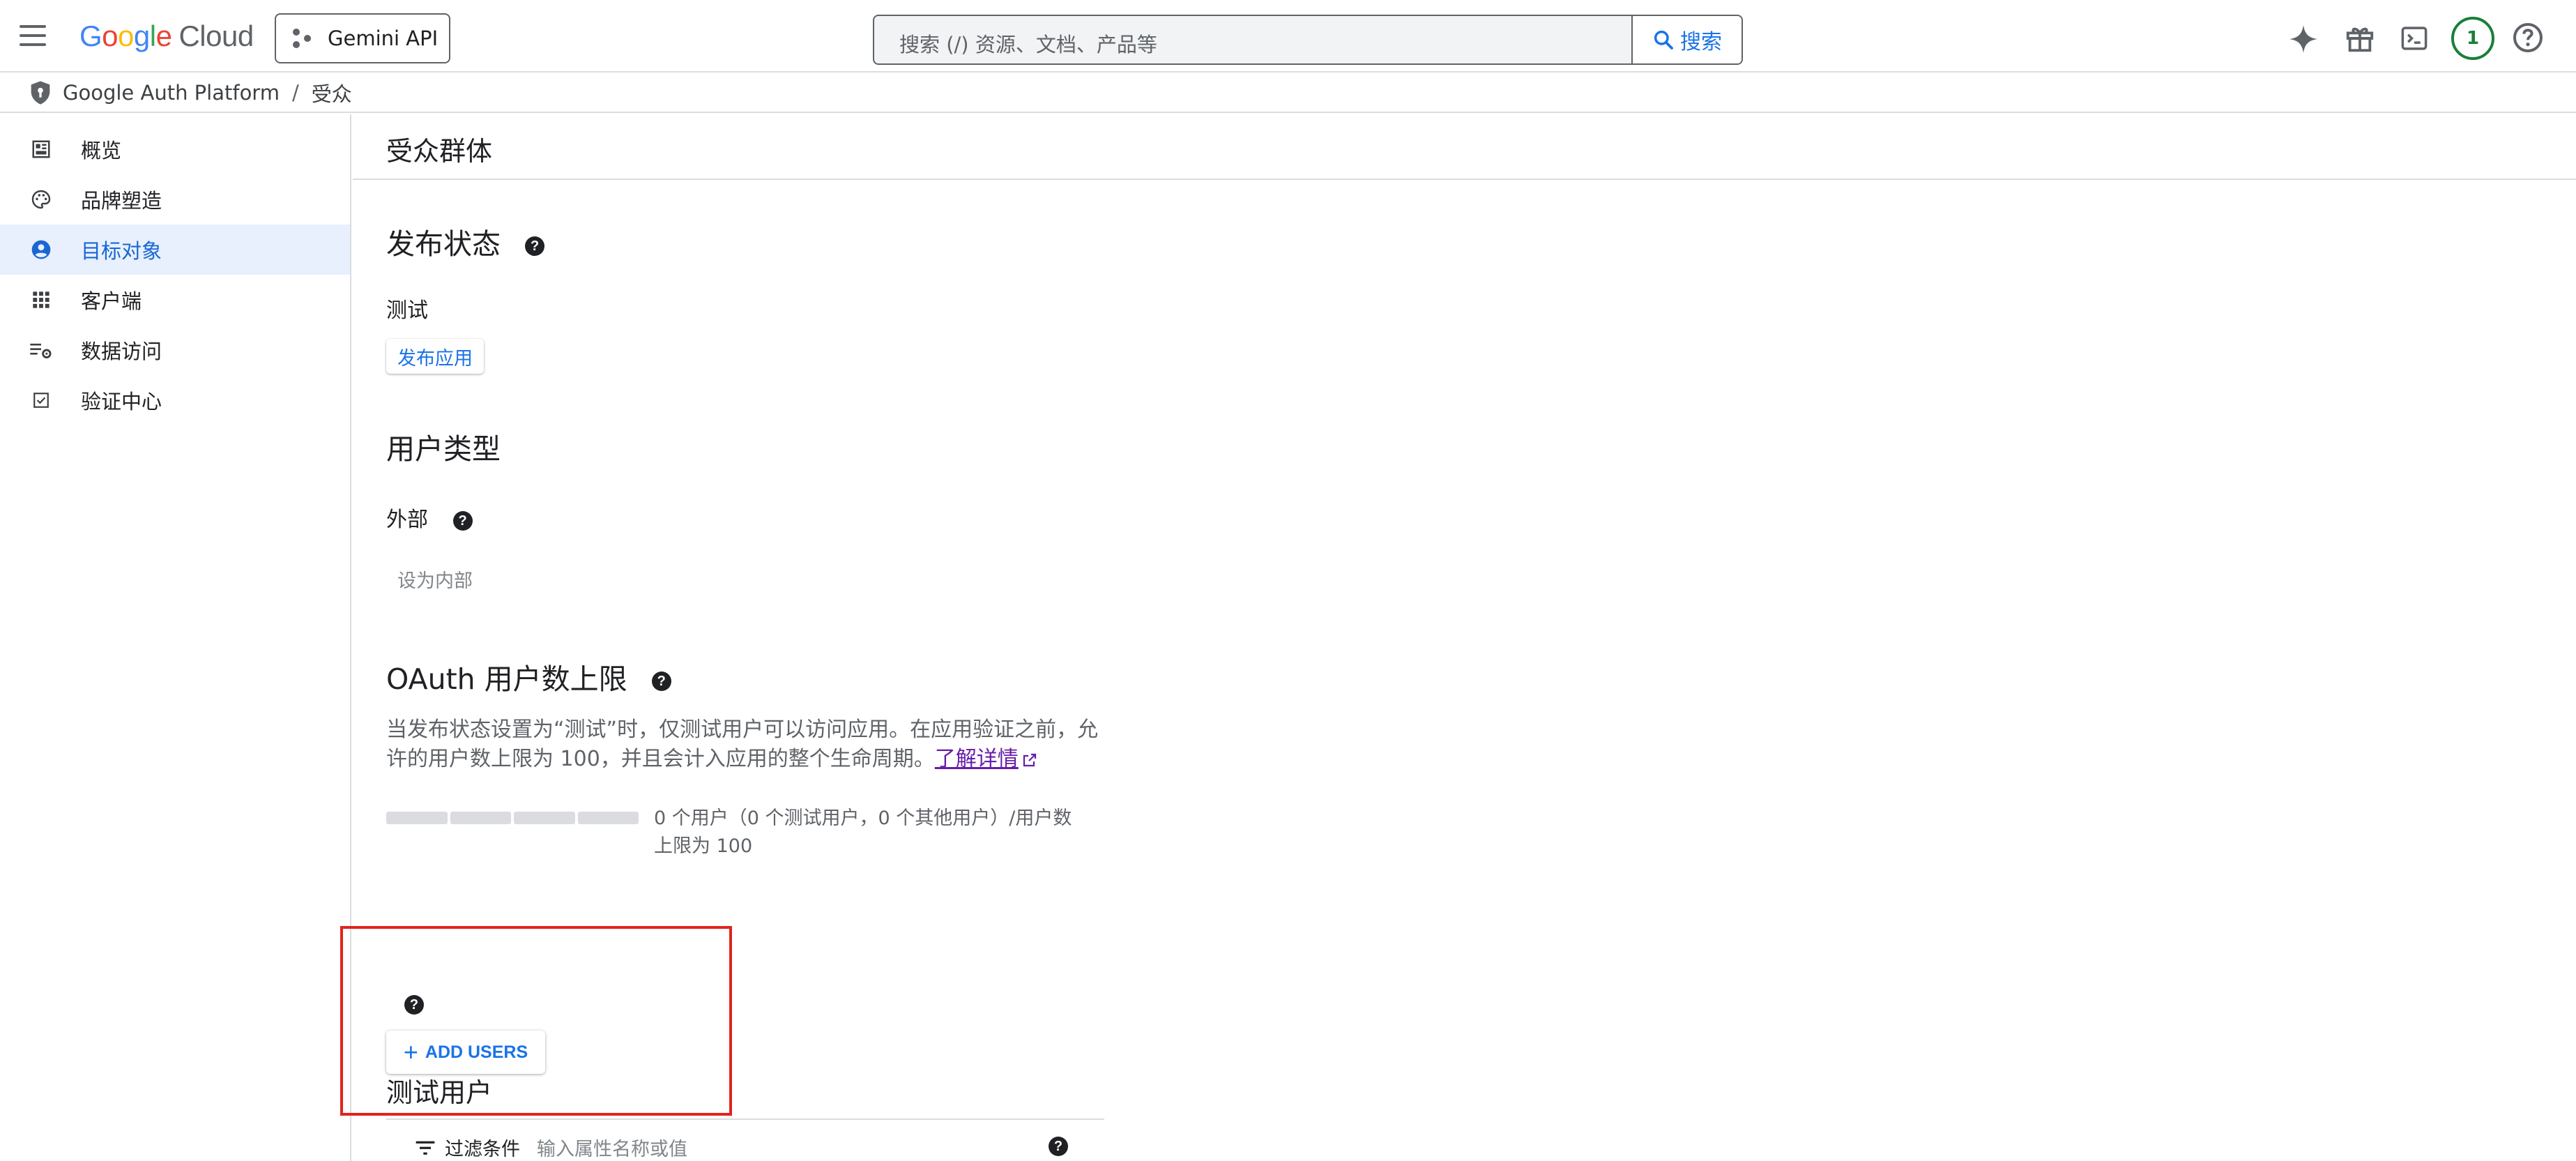 The height and width of the screenshot is (1161, 2576). What do you see at coordinates (2415, 38) in the screenshot?
I see `cloud-shell-terminal-icon` at bounding box center [2415, 38].